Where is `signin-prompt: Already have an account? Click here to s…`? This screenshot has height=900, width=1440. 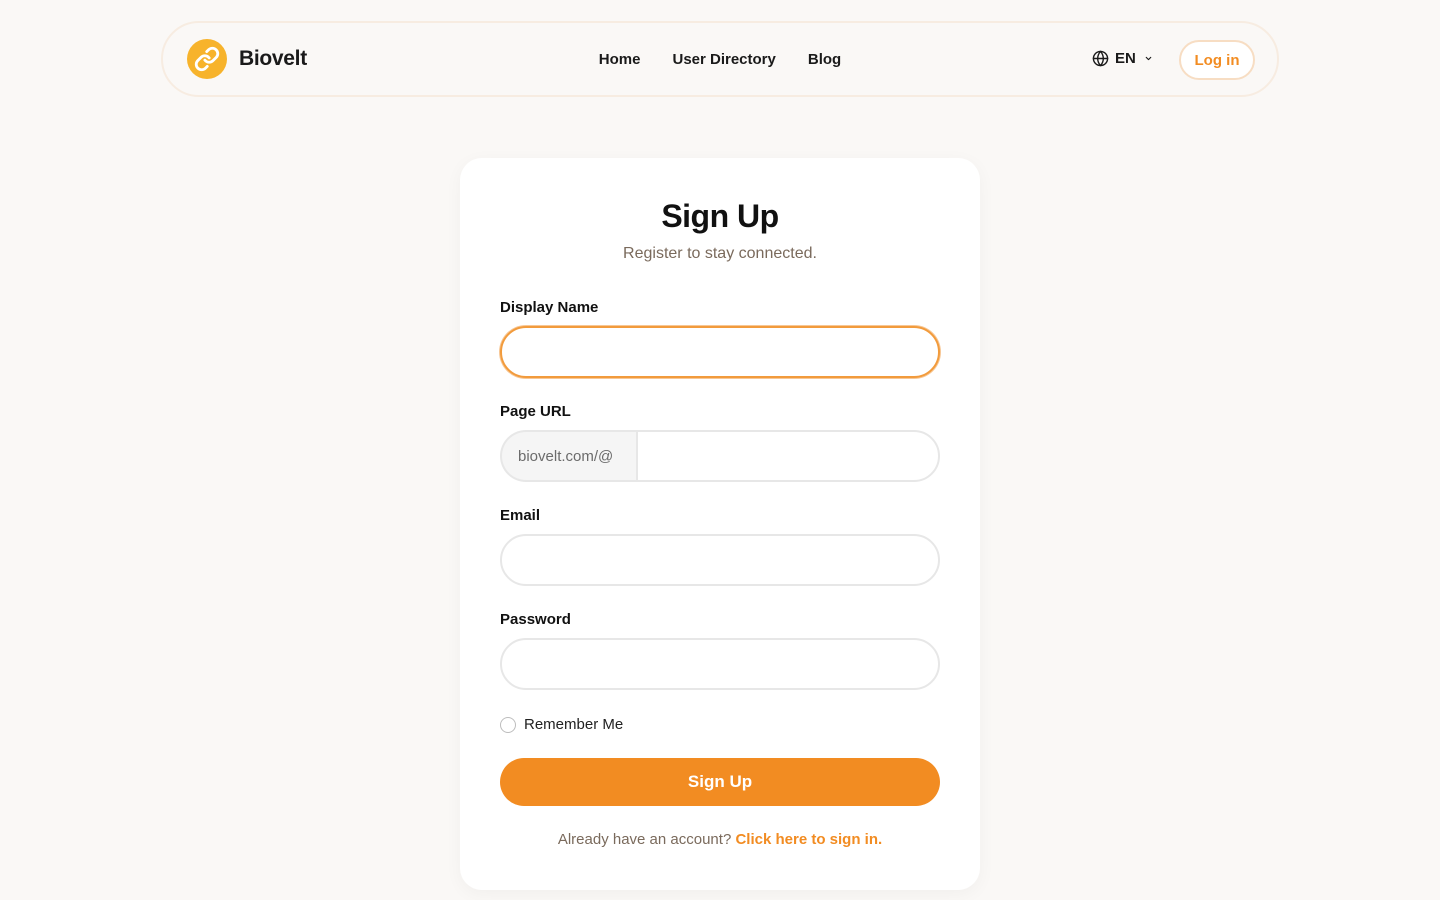
signin-prompt: Already have an account? Click here to s… is located at coordinates (720, 839).